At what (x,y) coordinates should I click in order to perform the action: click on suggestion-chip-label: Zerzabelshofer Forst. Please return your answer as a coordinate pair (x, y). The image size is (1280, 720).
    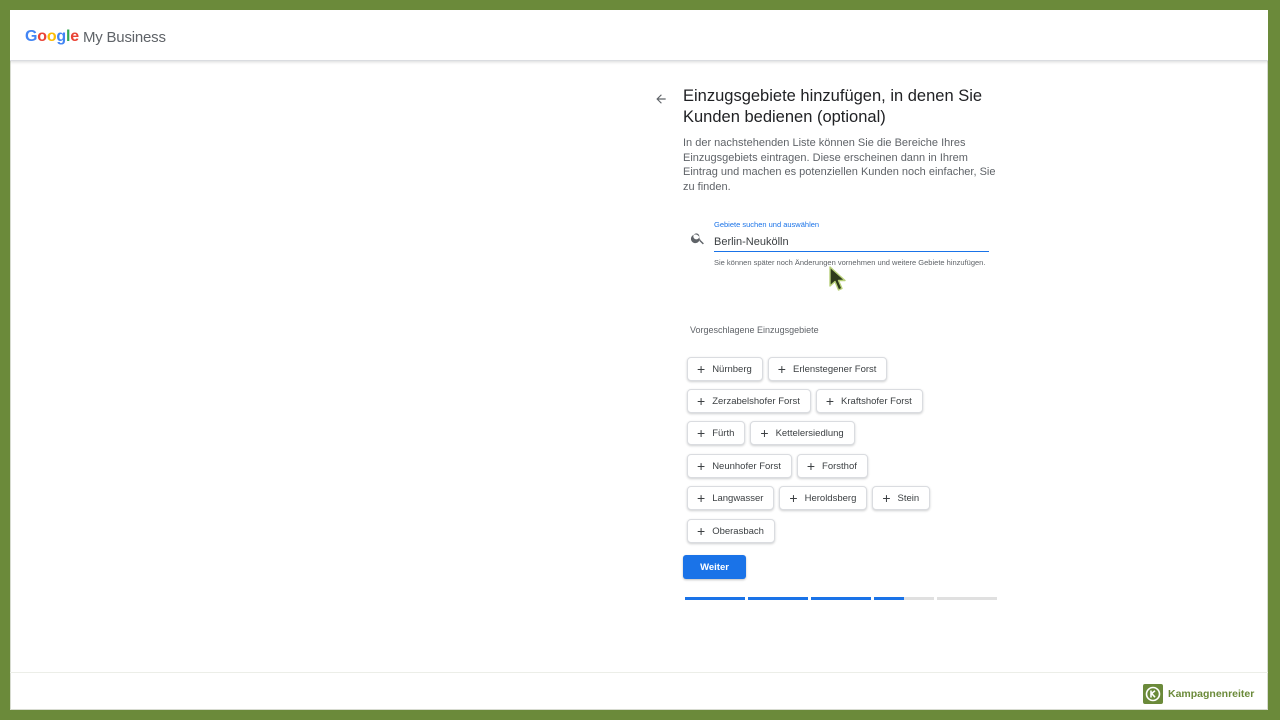
    Looking at the image, I should click on (756, 401).